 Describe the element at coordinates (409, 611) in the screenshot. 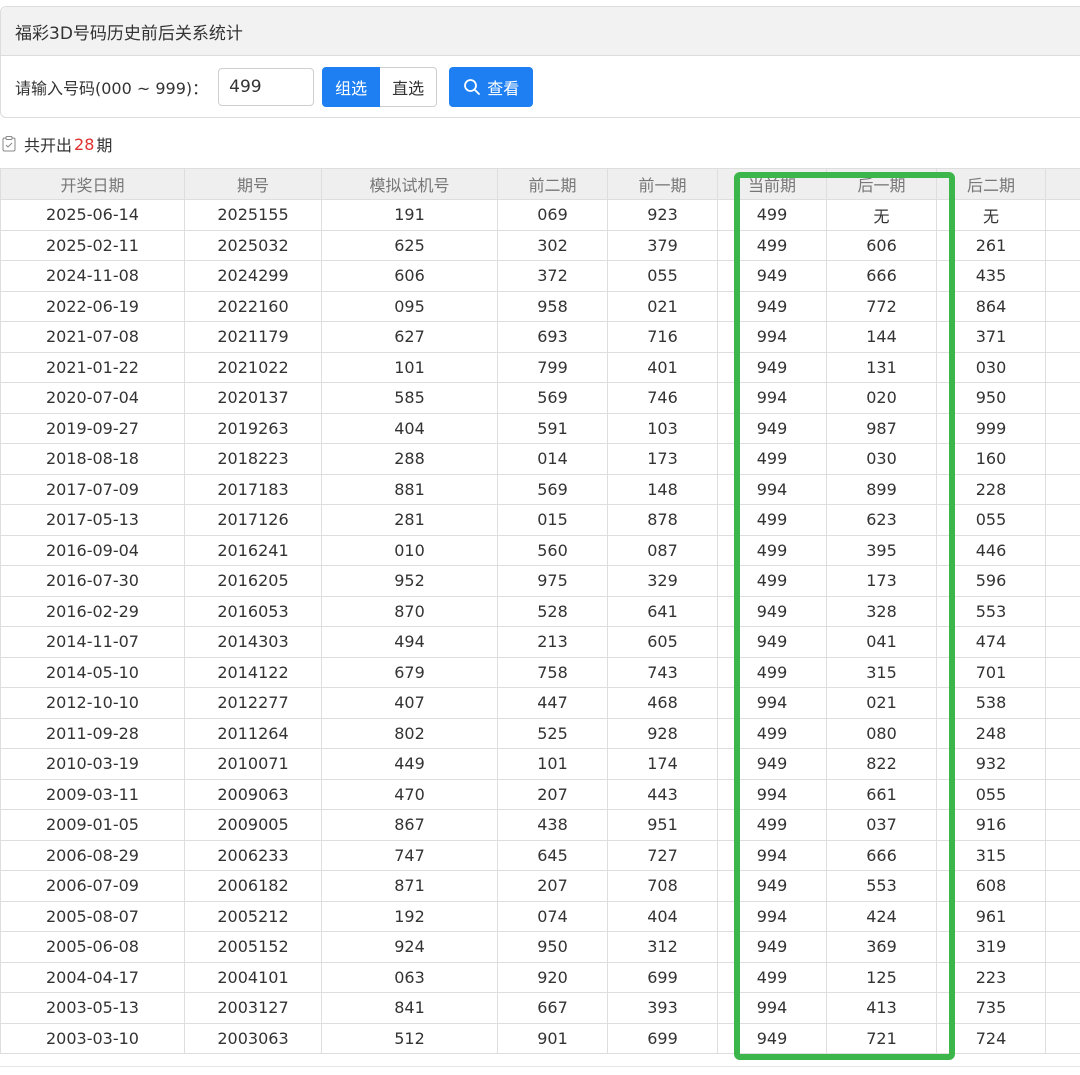

I see `table-cell: 870` at that location.